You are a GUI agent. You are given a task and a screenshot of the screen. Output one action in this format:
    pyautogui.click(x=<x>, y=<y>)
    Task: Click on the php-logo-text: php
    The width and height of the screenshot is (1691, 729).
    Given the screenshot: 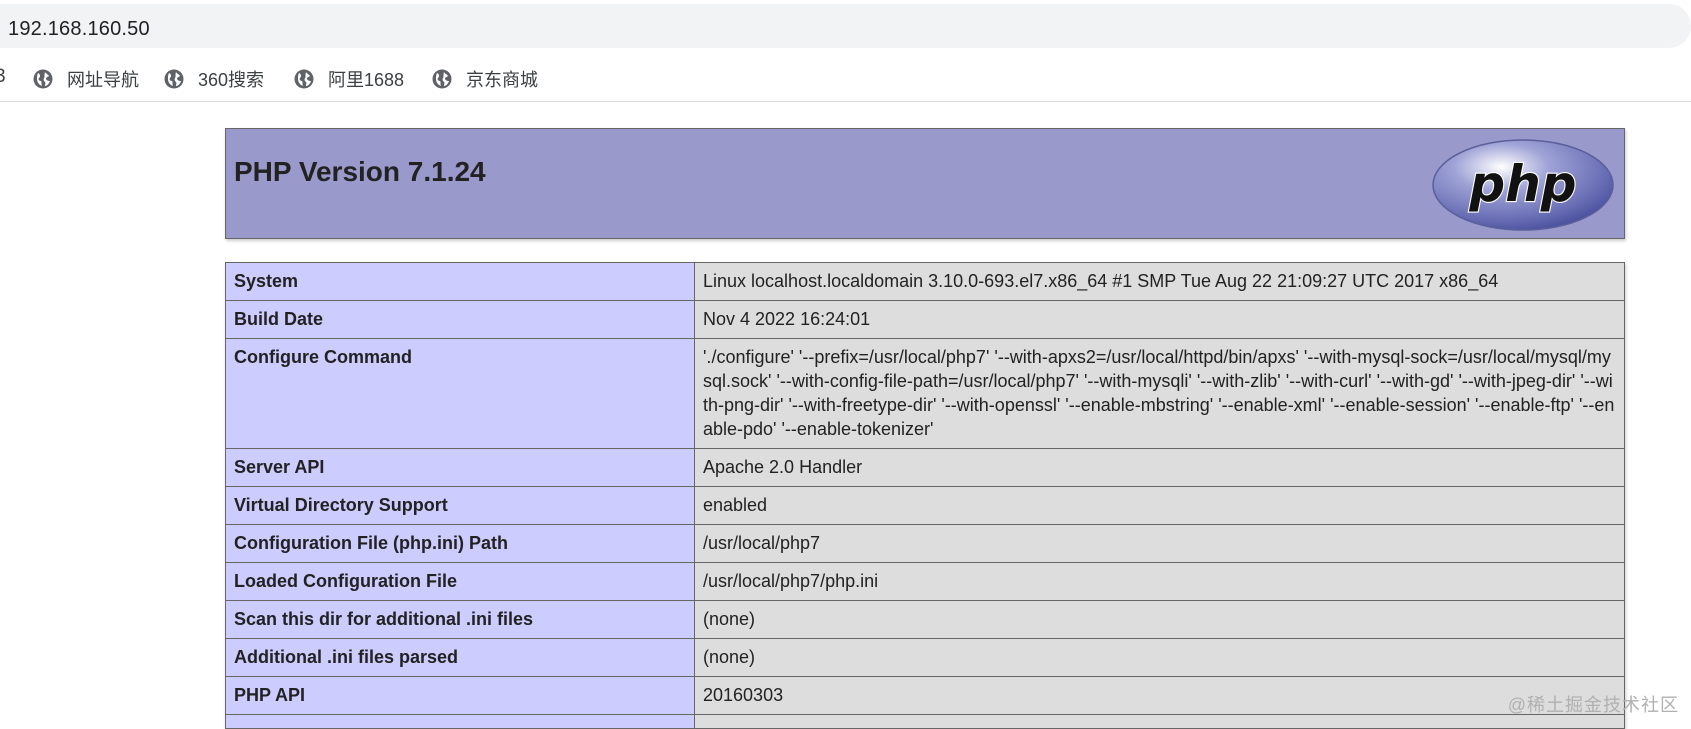 What is the action you would take?
    pyautogui.click(x=1522, y=184)
    